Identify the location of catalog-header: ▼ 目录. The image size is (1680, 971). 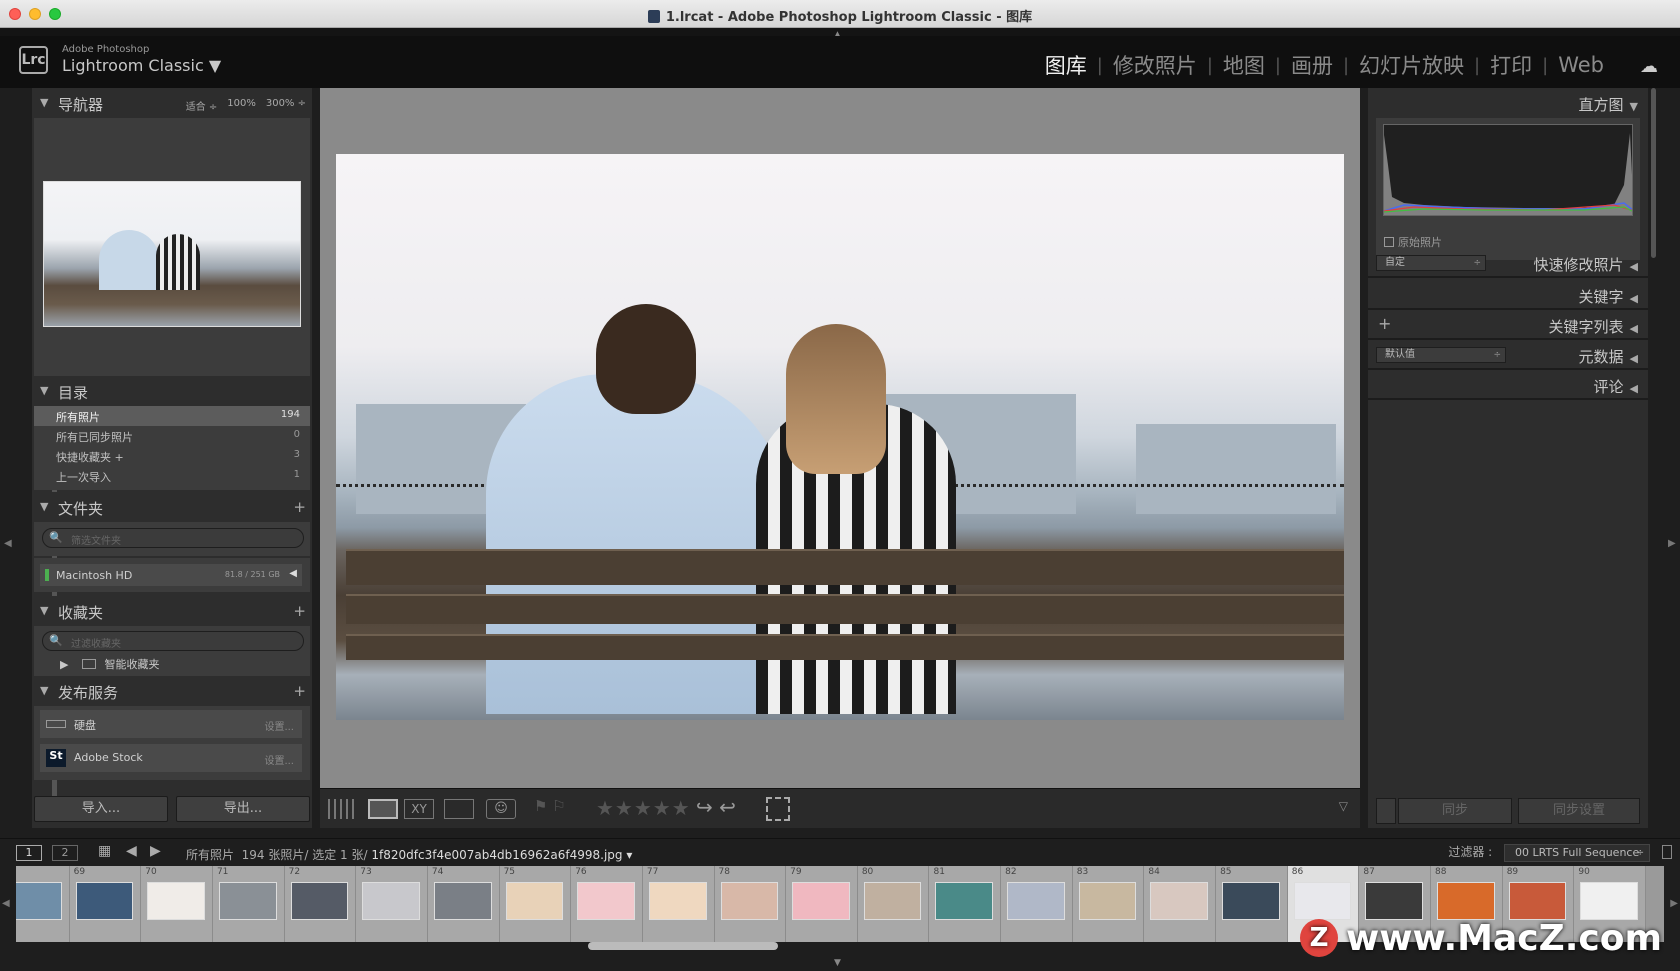
(172, 391).